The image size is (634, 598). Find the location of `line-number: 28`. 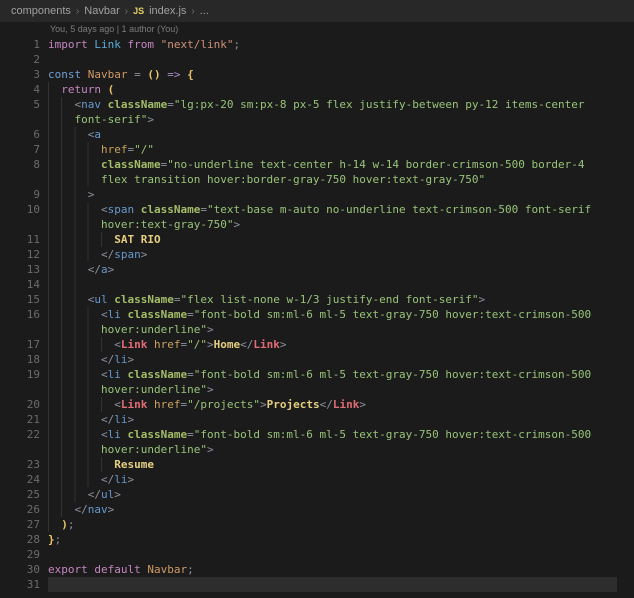

line-number: 28 is located at coordinates (24, 539).